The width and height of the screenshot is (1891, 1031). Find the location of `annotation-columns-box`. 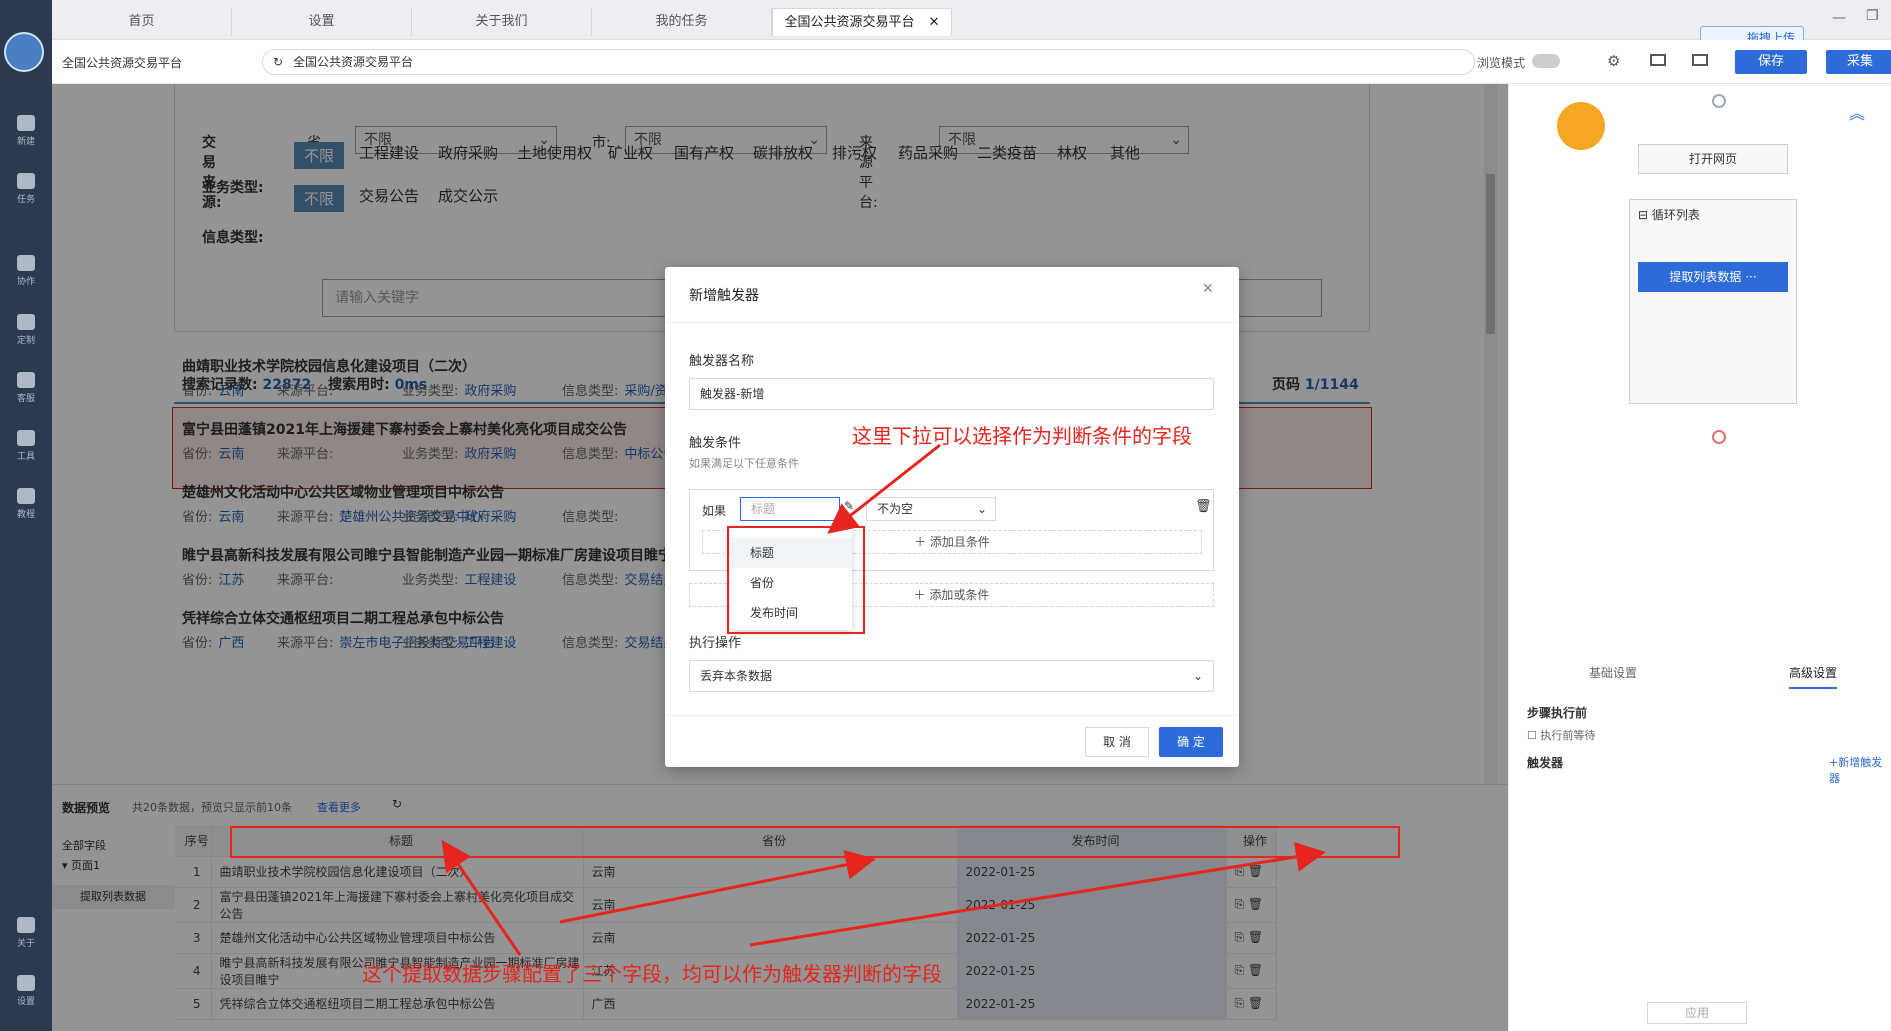

annotation-columns-box is located at coordinates (815, 842).